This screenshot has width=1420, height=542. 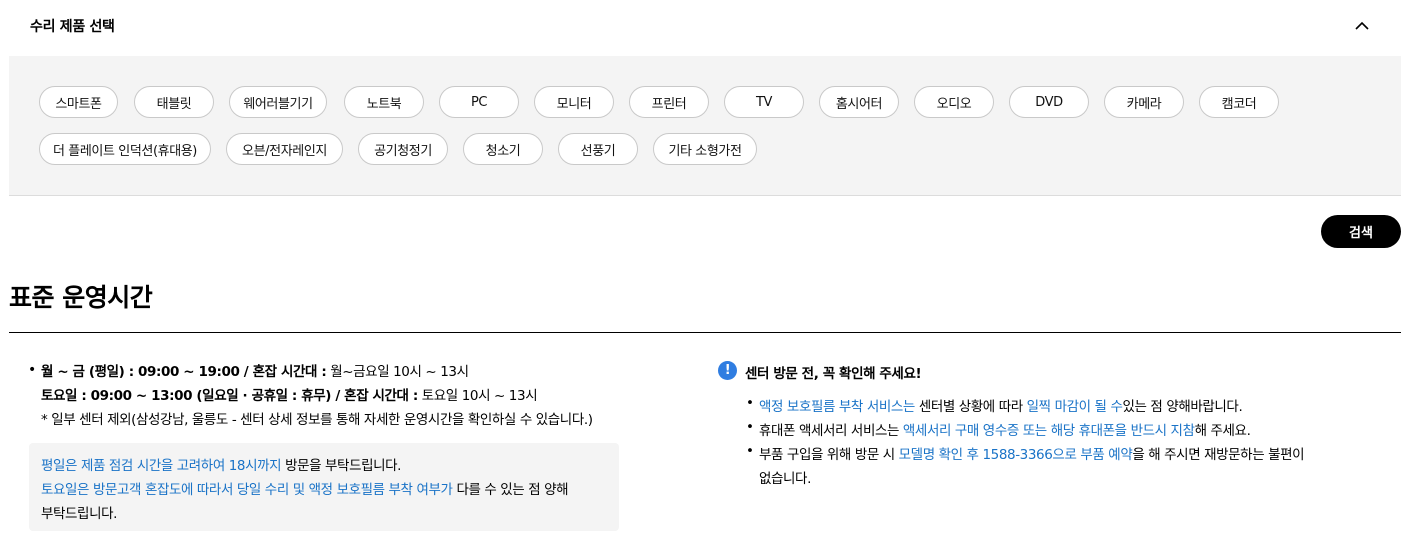 I want to click on chip-audio: 오디오, so click(x=954, y=102).